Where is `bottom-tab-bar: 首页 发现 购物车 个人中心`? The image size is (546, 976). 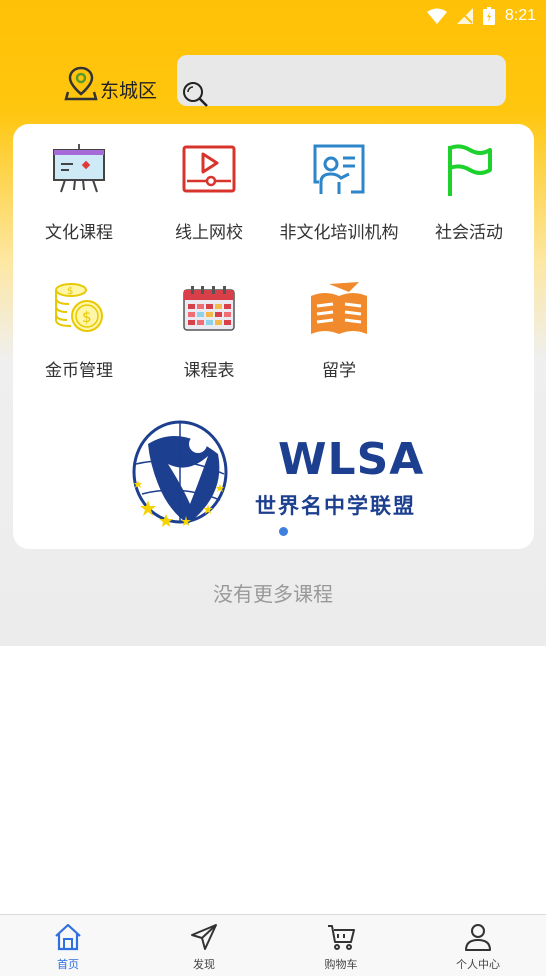
bottom-tab-bar: 首页 发现 购物车 个人中心 is located at coordinates (273, 945).